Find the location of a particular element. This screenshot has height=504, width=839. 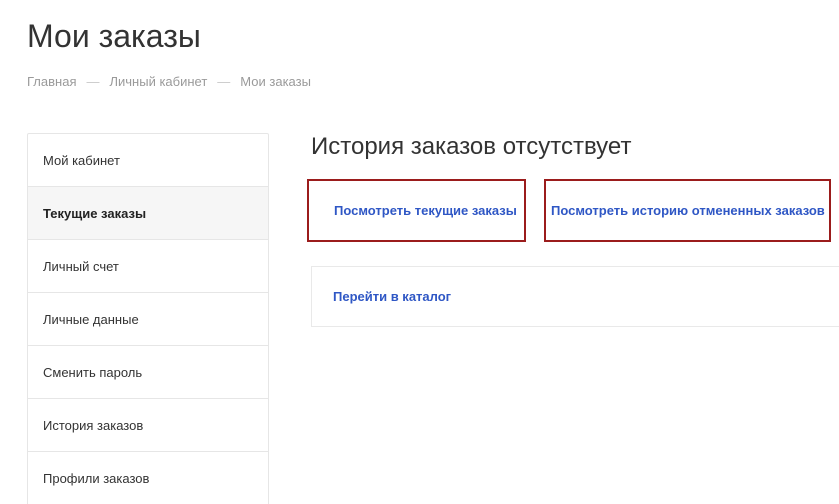

catalog-link: Перейти в каталог is located at coordinates (392, 296).